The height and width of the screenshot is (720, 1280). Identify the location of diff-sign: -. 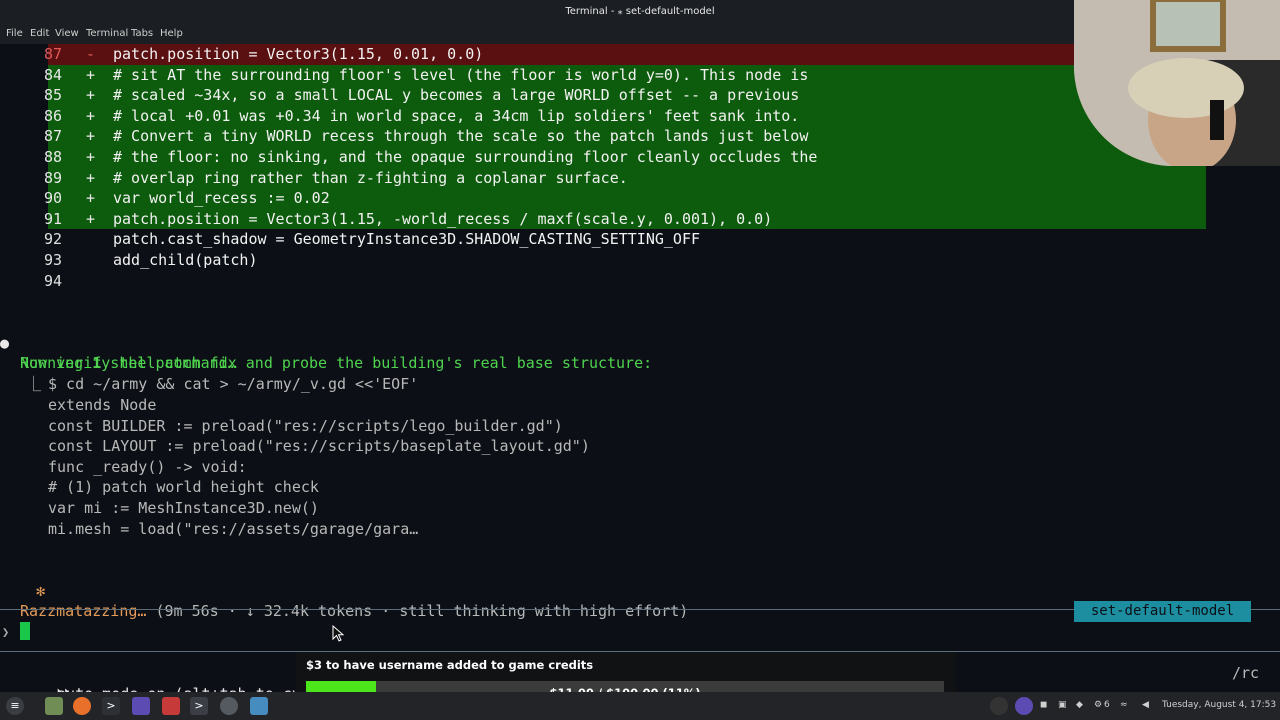
(91, 54).